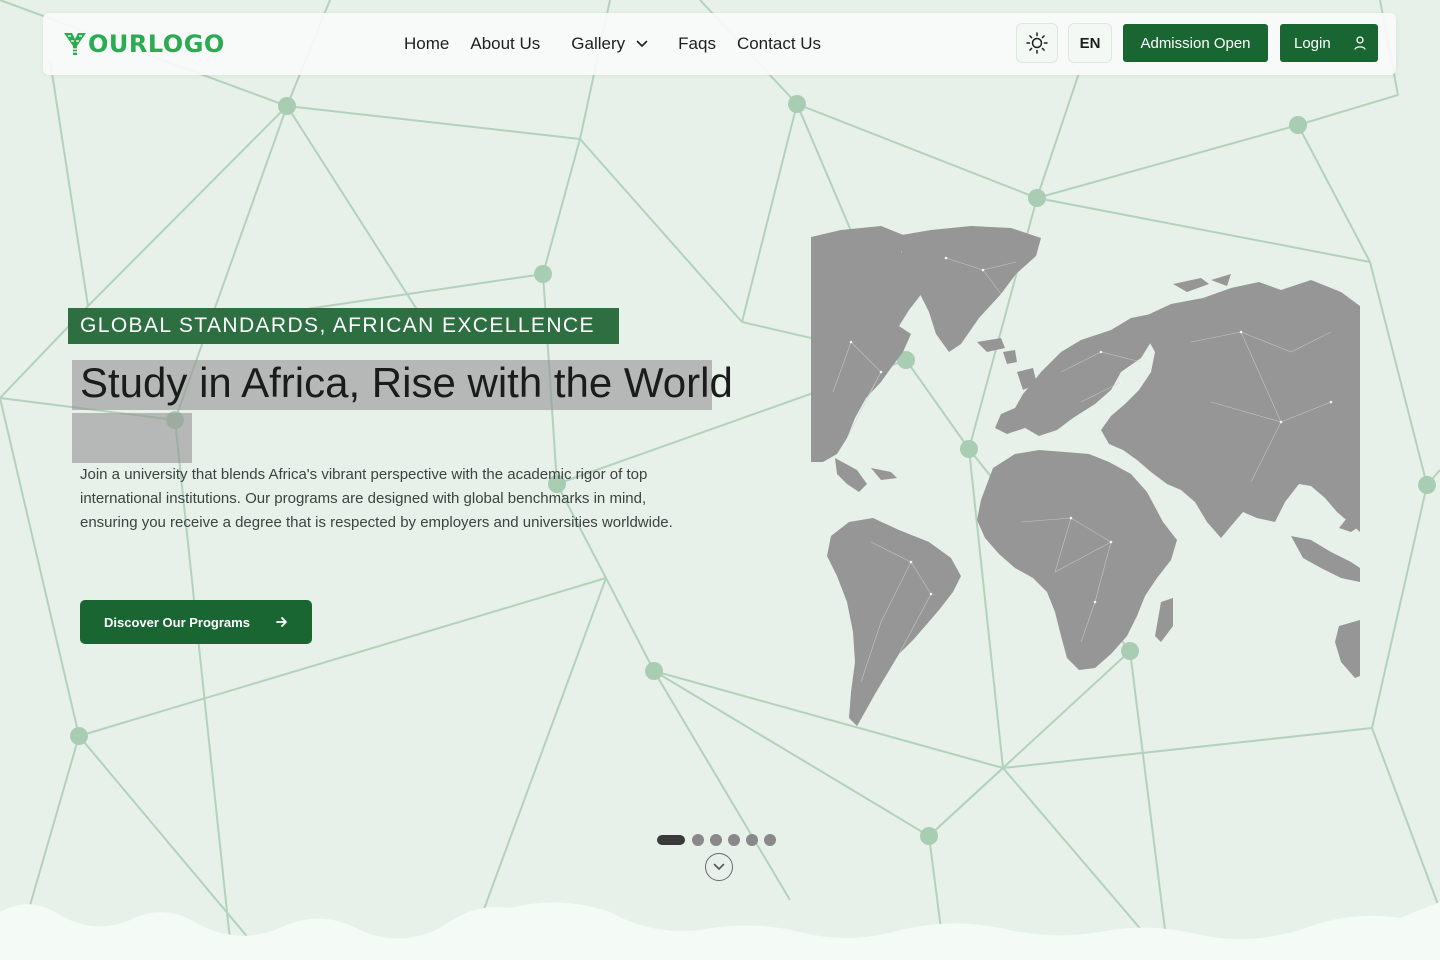 Image resolution: width=1440 pixels, height=960 pixels. I want to click on theme-toggle-button, so click(1037, 43).